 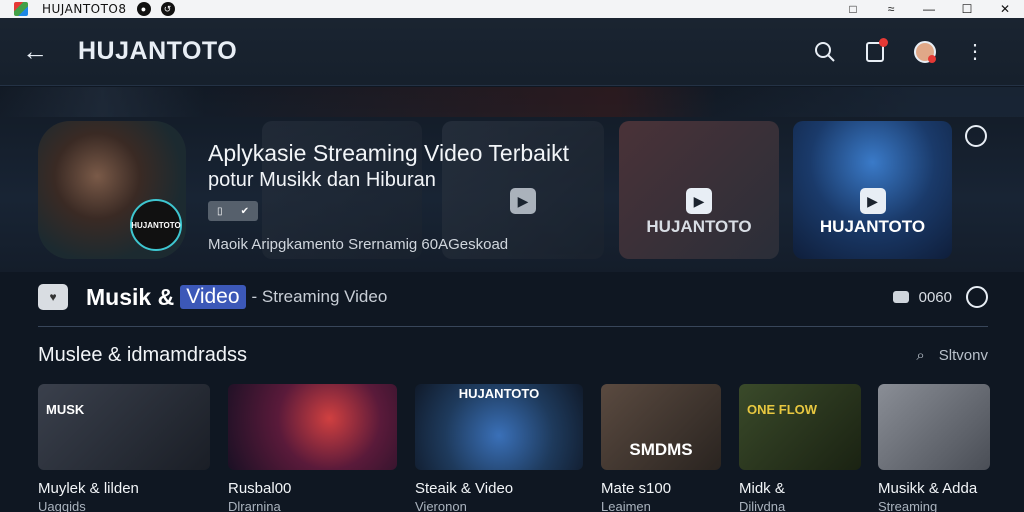 I want to click on avatar-icon, so click(x=925, y=51).